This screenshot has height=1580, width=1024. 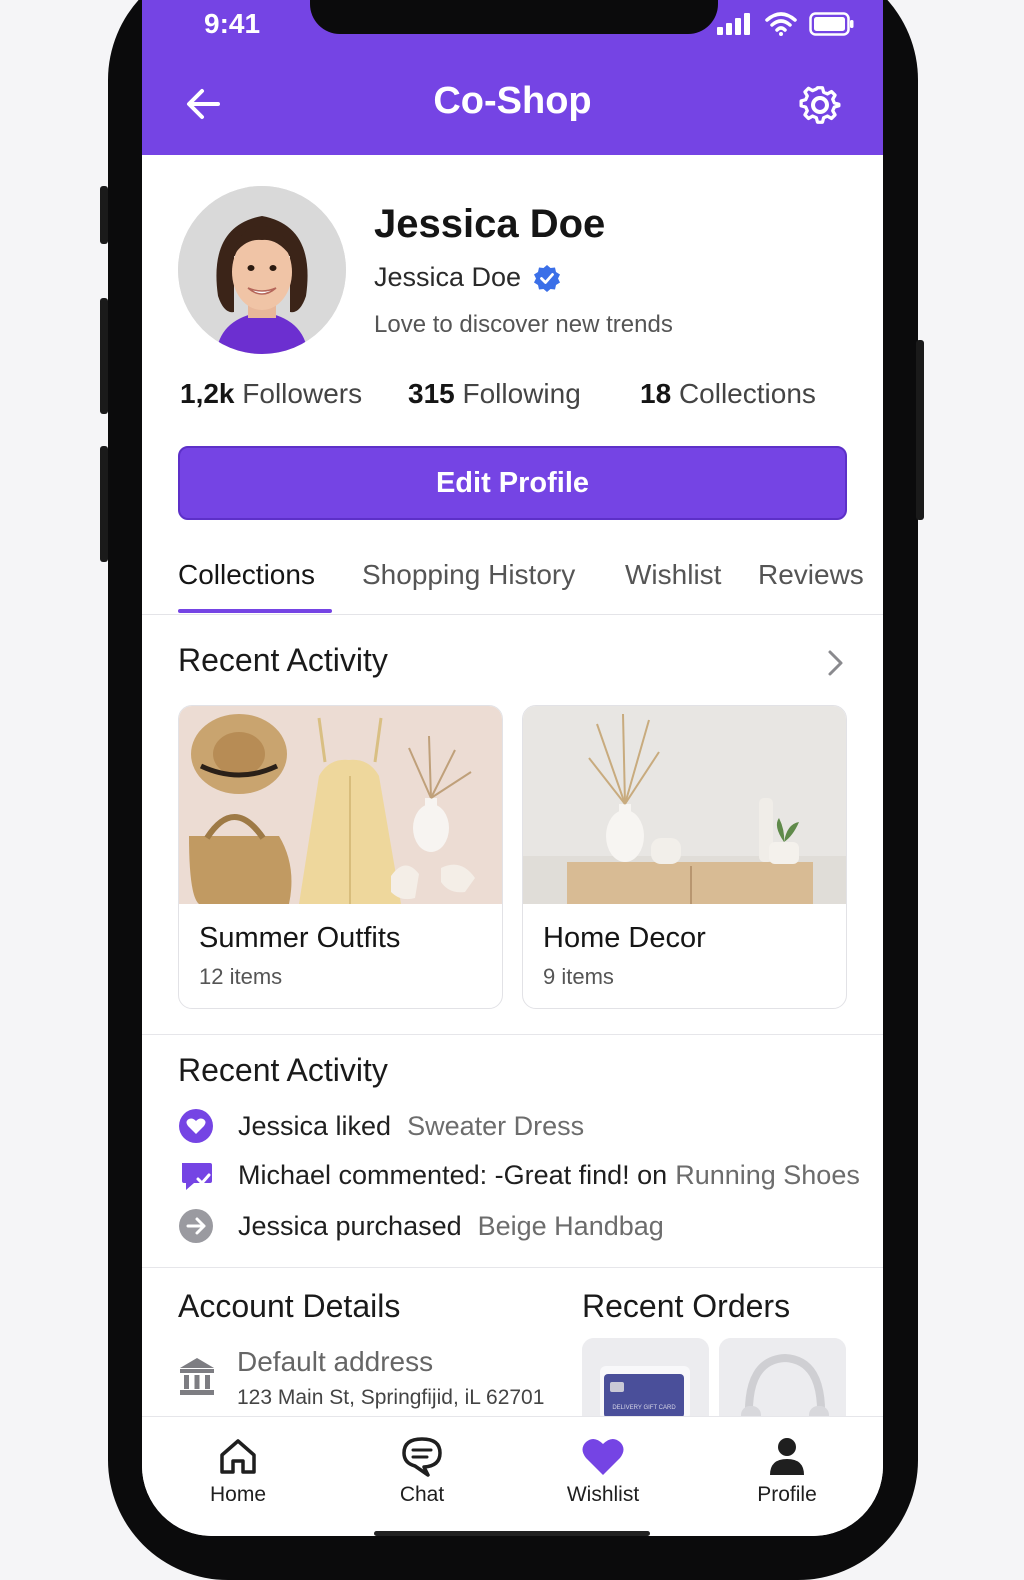 What do you see at coordinates (512, 483) in the screenshot?
I see `edit-profile-button: Edit Profile` at bounding box center [512, 483].